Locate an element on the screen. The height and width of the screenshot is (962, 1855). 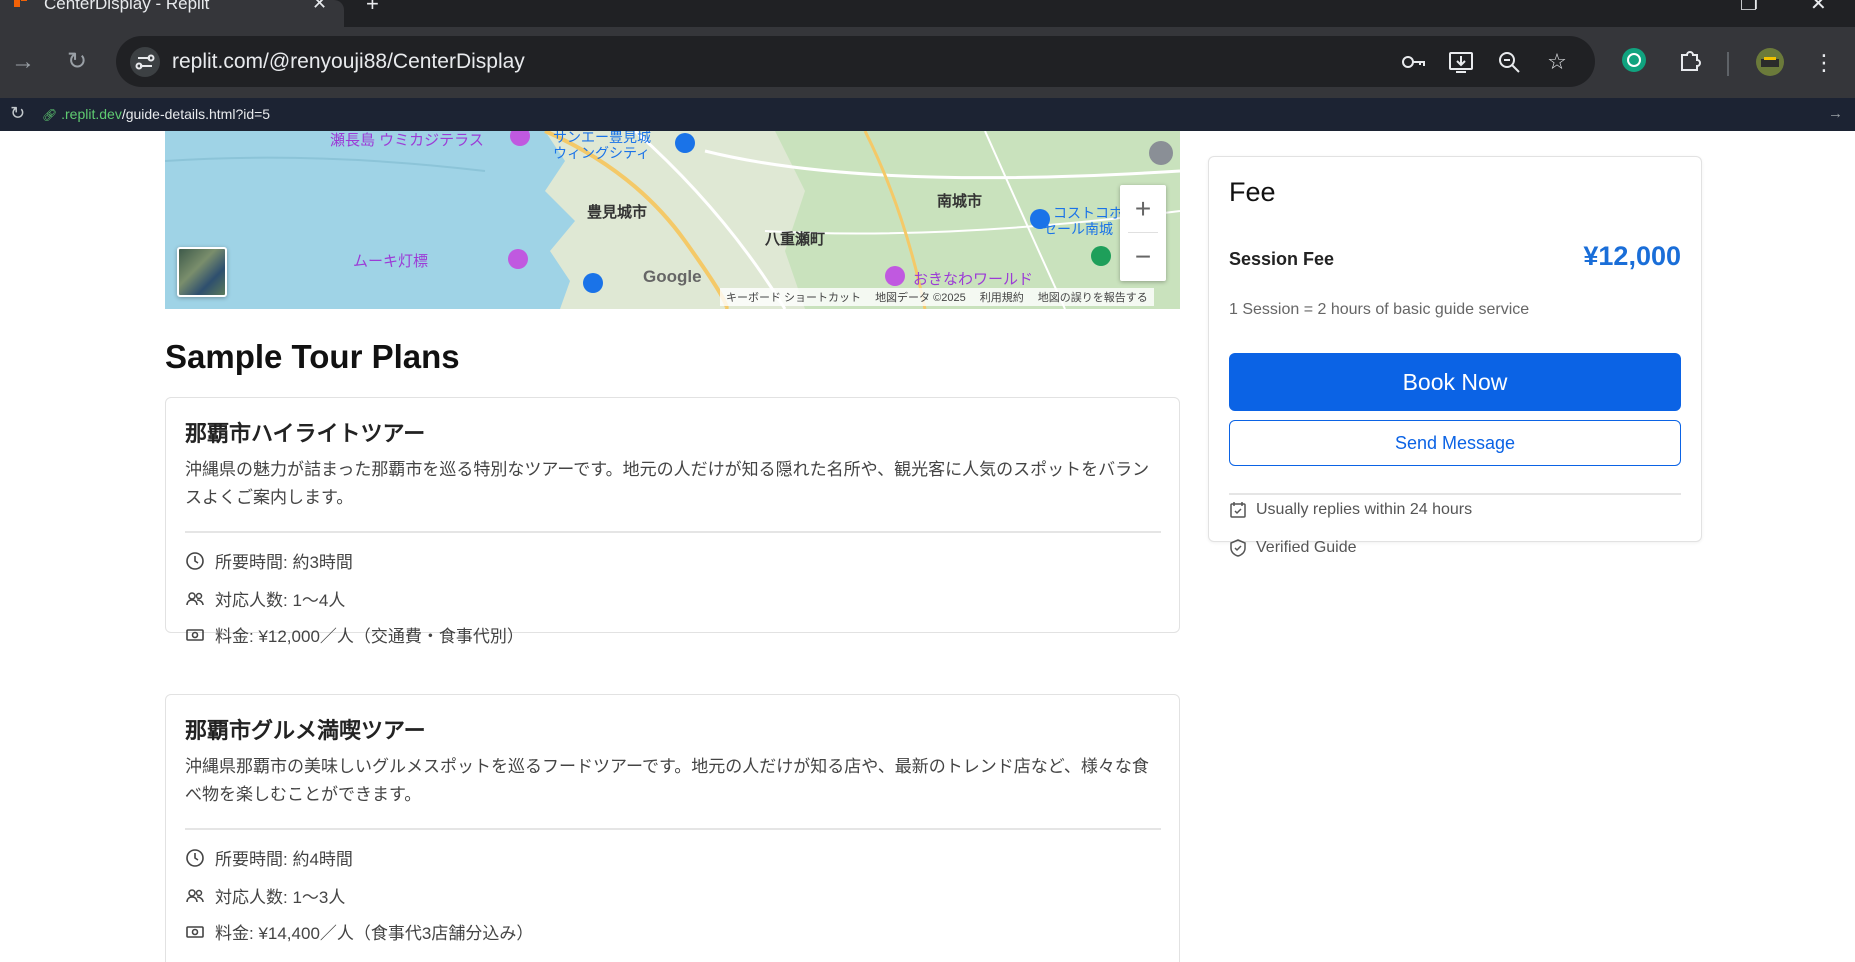
open-external-icon: → is located at coordinates (1835, 113).